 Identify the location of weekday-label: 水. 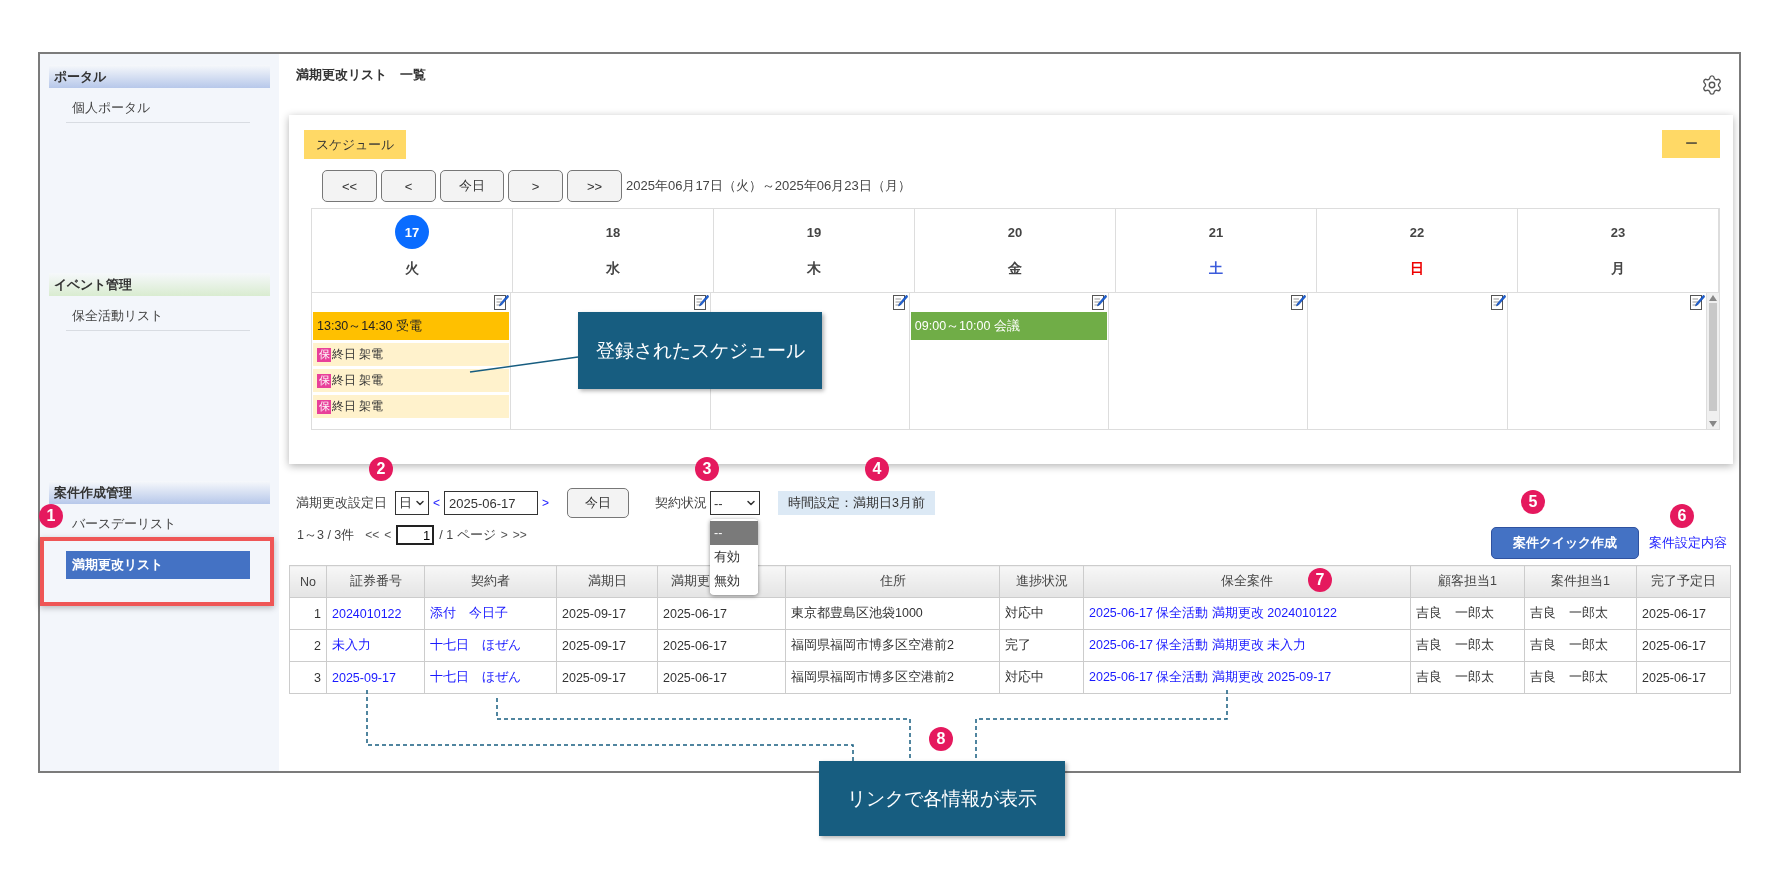
(613, 269).